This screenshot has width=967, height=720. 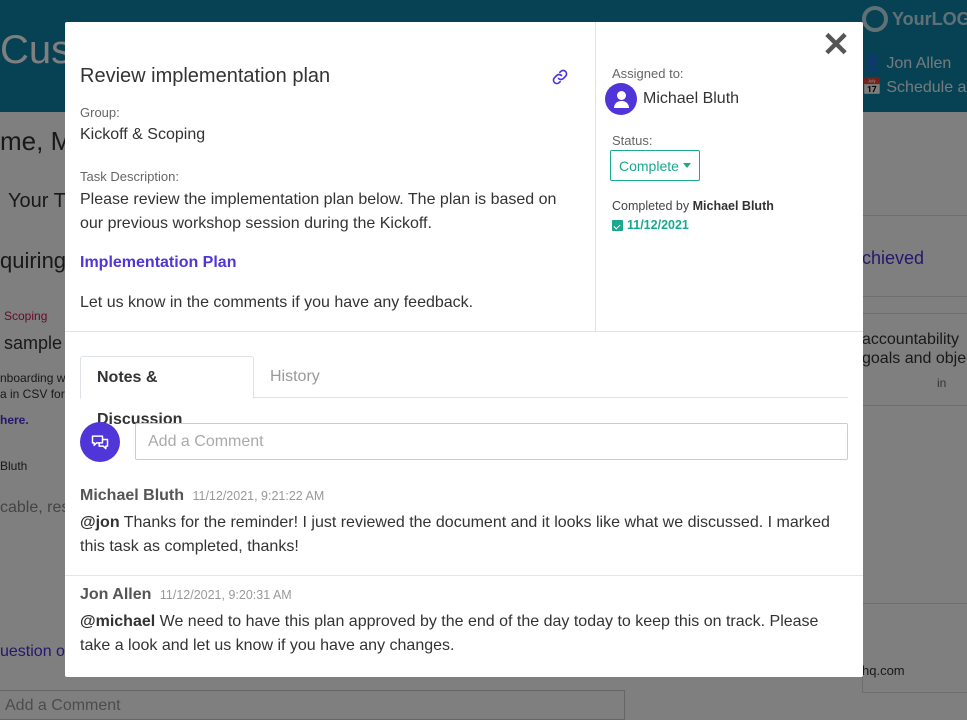 What do you see at coordinates (464, 331) in the screenshot?
I see `section-divider` at bounding box center [464, 331].